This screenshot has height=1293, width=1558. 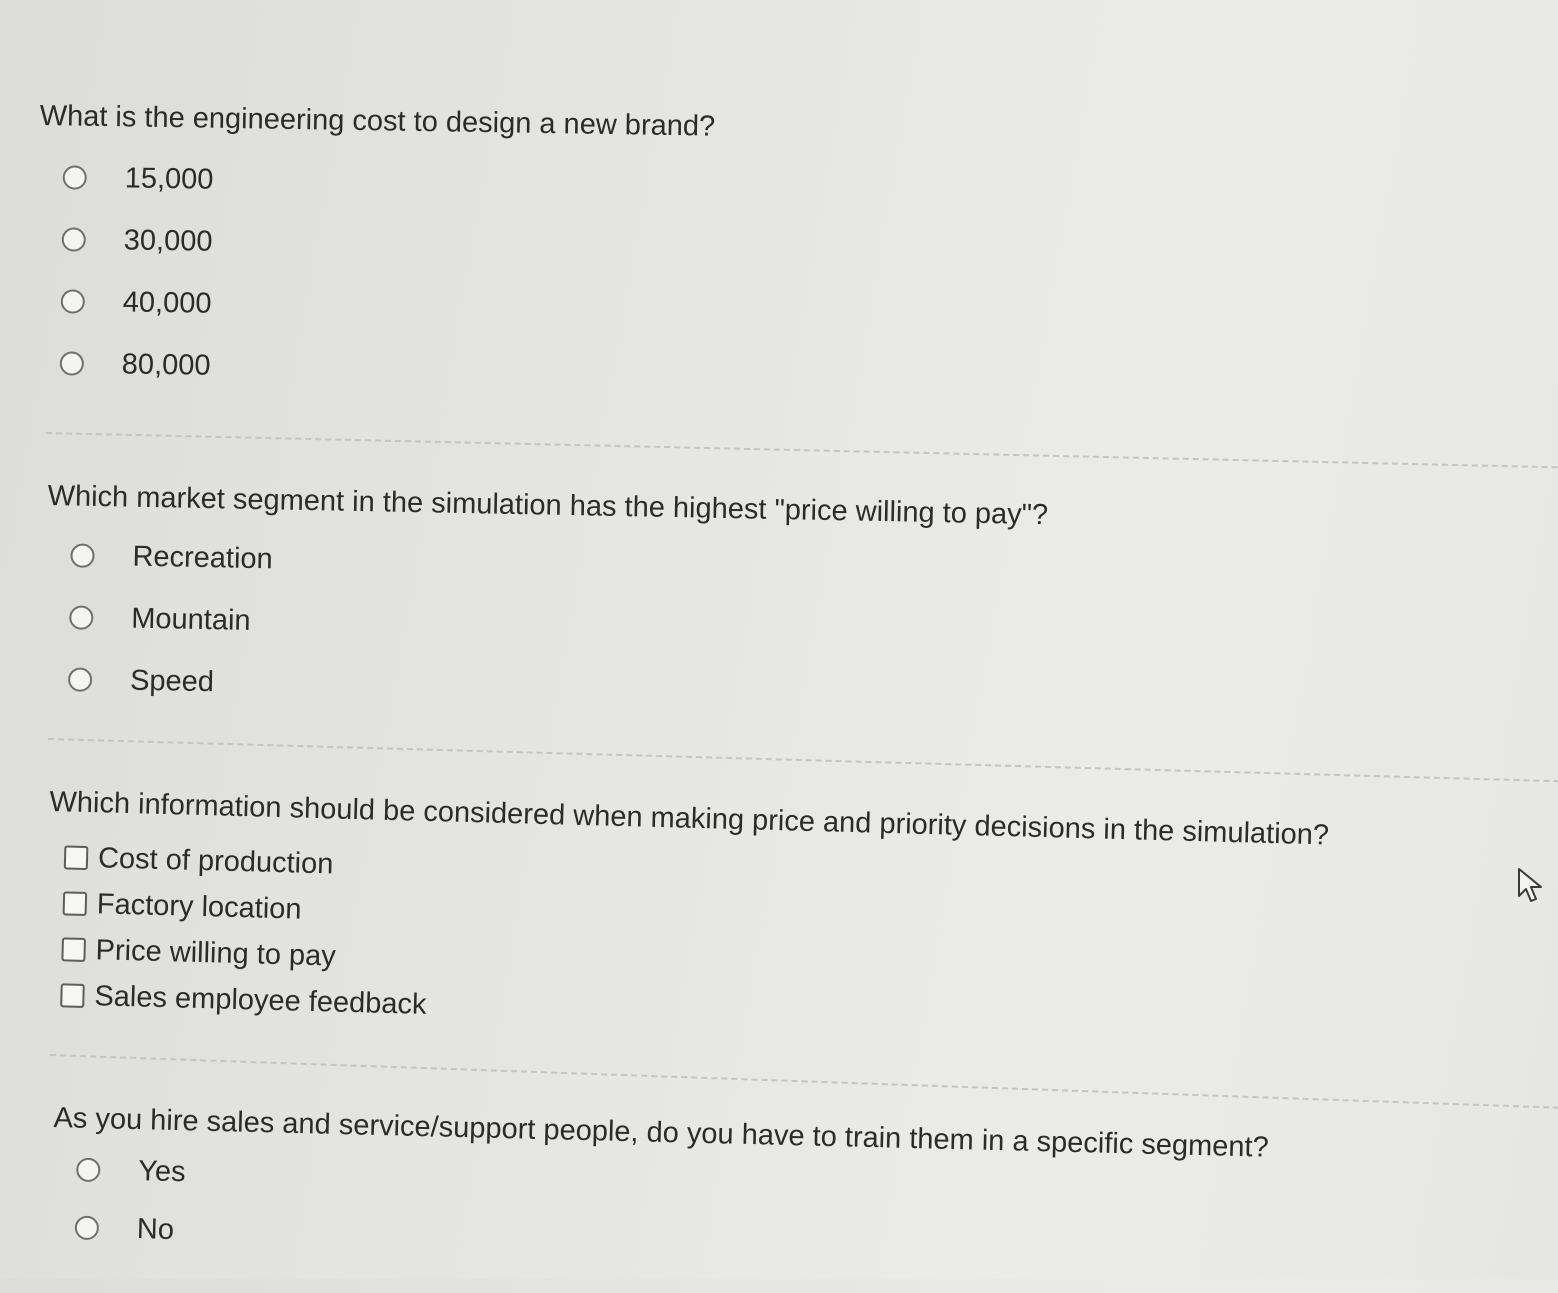 What do you see at coordinates (172, 681) in the screenshot?
I see `option-label: Speed` at bounding box center [172, 681].